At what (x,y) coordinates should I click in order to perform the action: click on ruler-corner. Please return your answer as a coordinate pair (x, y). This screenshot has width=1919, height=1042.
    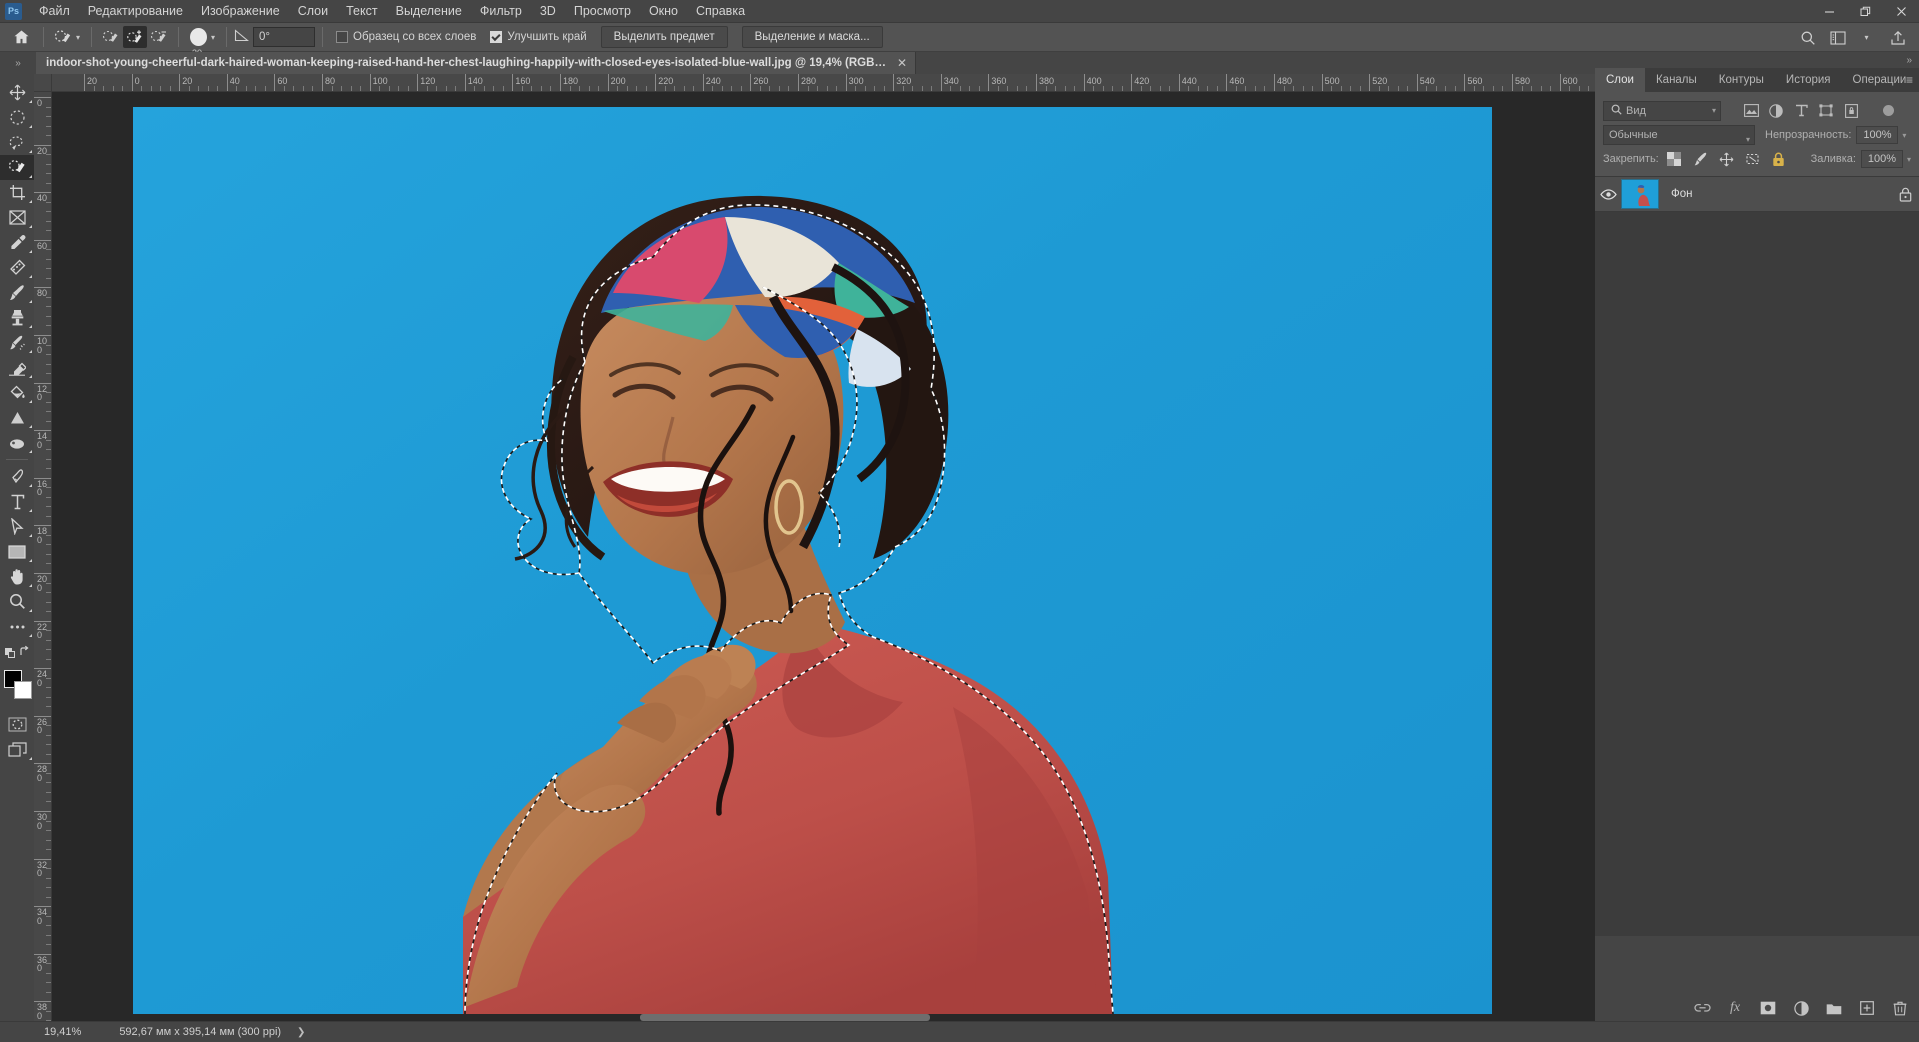
    Looking at the image, I should click on (43, 83).